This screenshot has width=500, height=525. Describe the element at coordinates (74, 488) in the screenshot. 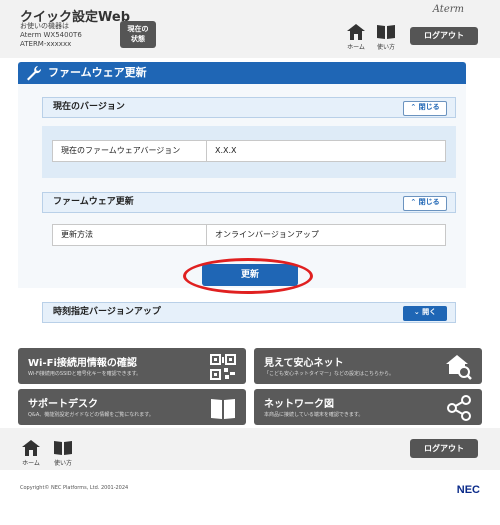

I see `copyright-text: Copyright© NEC Platforms, Ltd. 2001-2024` at that location.